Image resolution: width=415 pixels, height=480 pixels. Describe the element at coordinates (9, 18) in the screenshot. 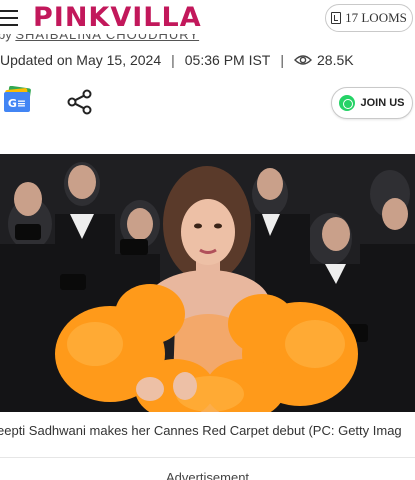

I see `hamburger-menu-icon` at that location.